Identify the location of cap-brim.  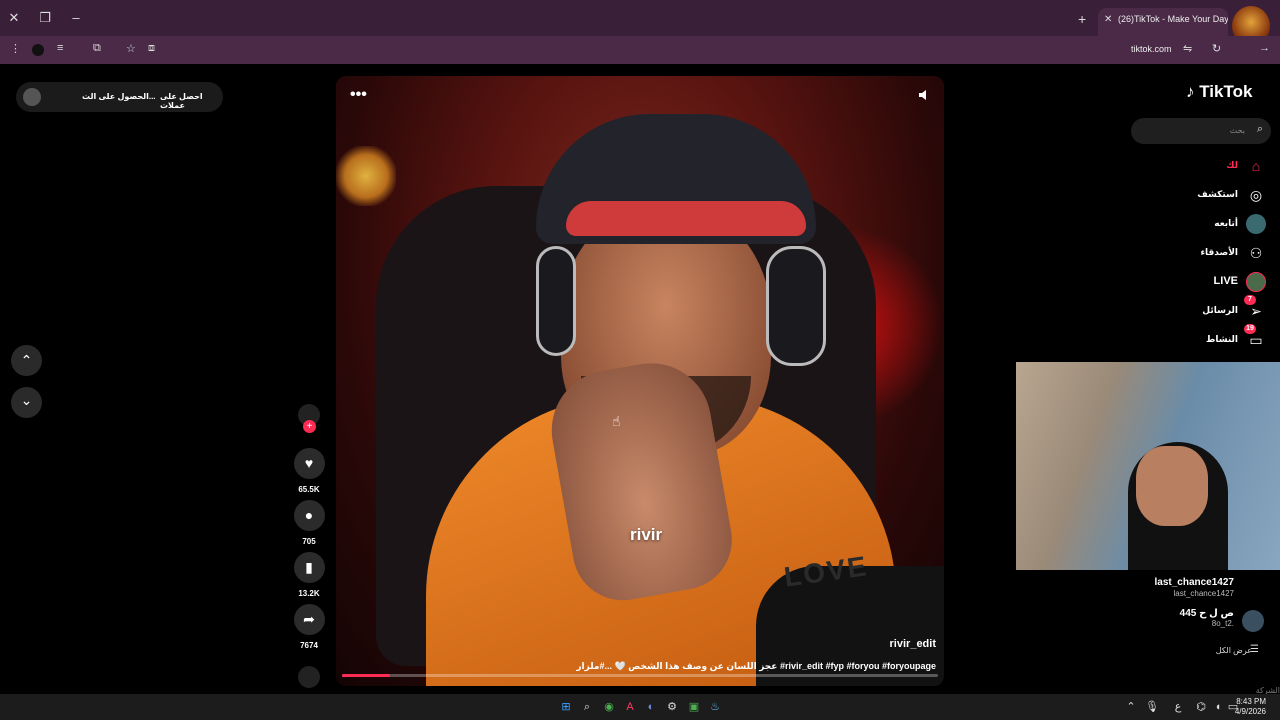
(686, 218).